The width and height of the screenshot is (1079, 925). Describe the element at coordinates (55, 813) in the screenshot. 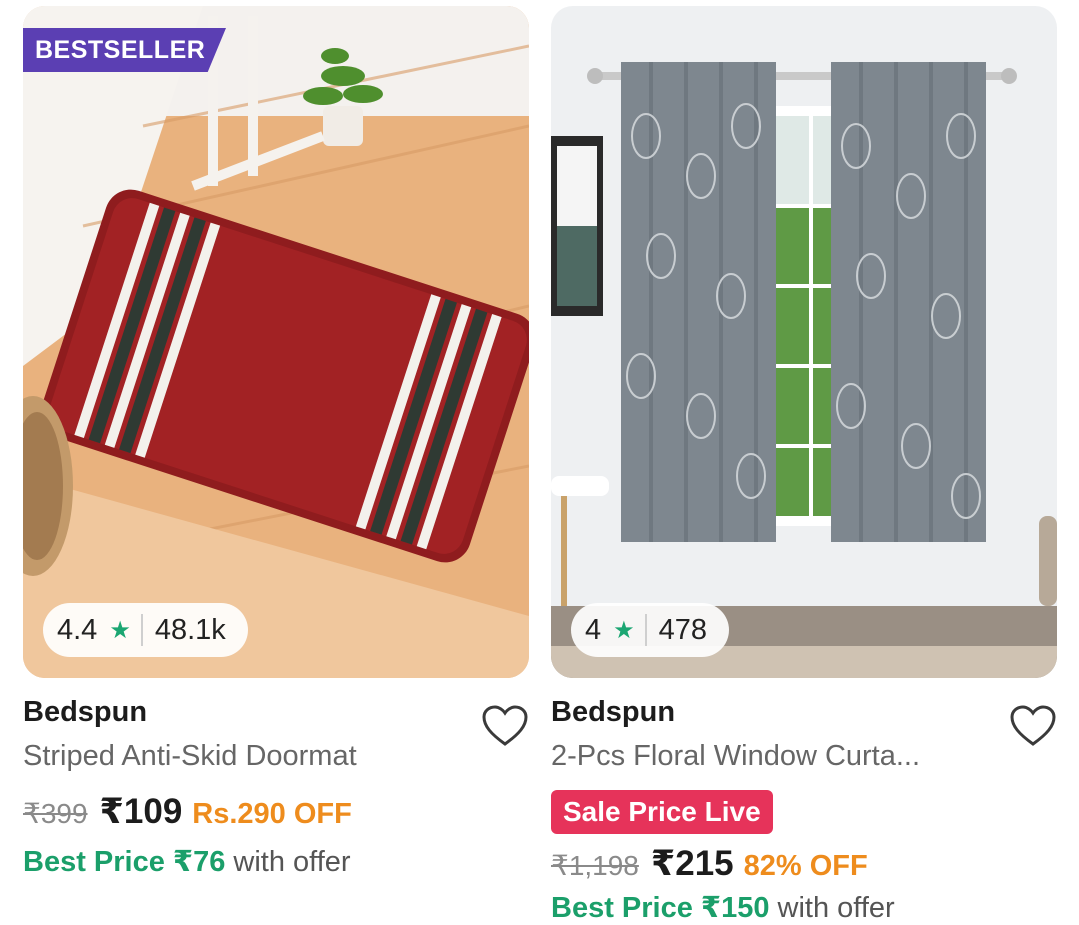

I see `mrp-price: ₹399` at that location.